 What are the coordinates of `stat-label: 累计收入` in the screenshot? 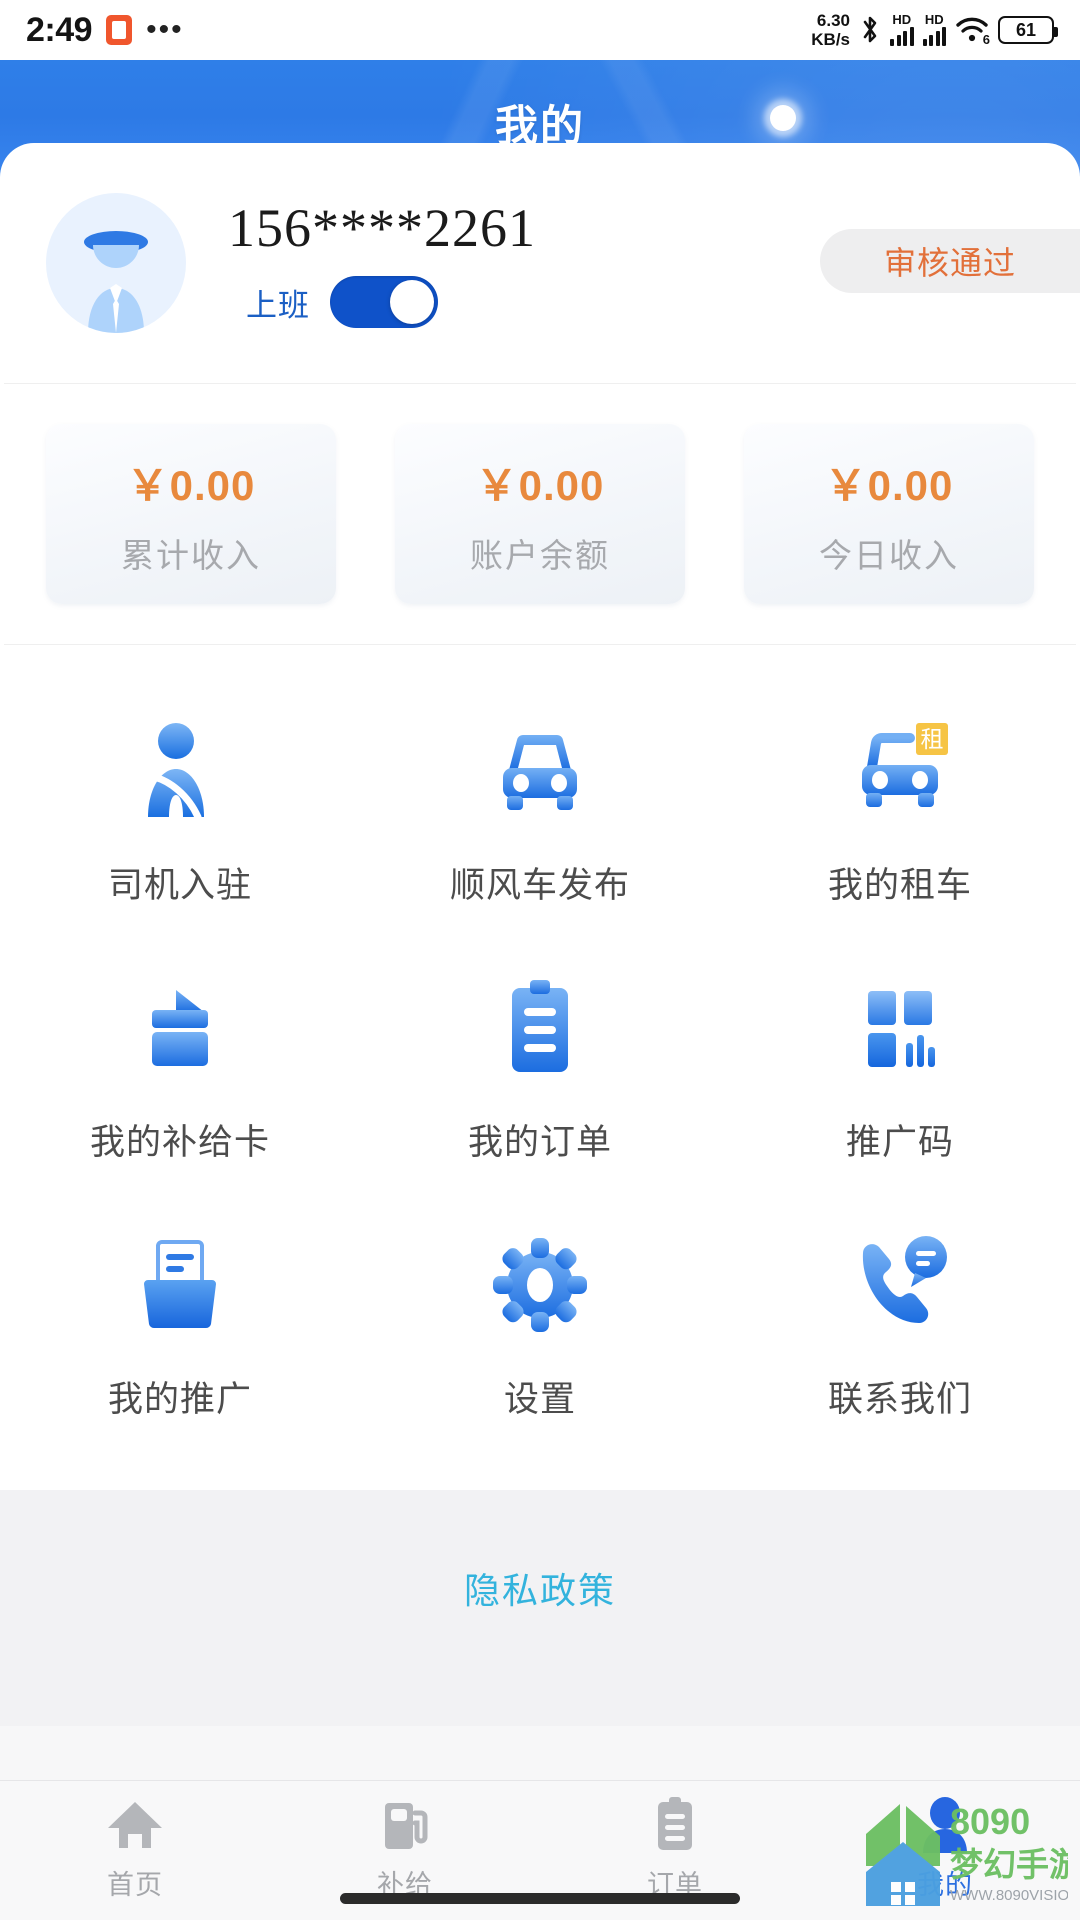 It's located at (191, 555).